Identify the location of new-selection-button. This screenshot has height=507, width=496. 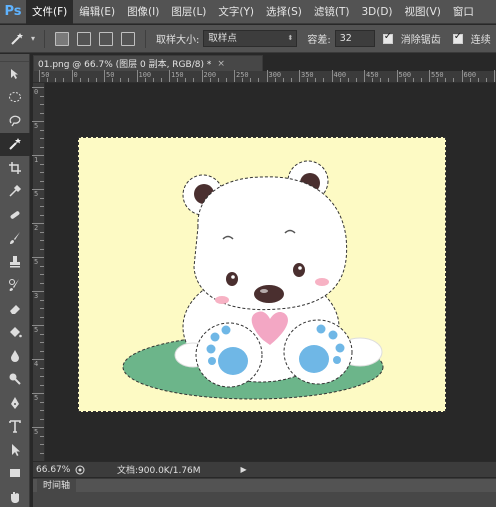
(62, 38).